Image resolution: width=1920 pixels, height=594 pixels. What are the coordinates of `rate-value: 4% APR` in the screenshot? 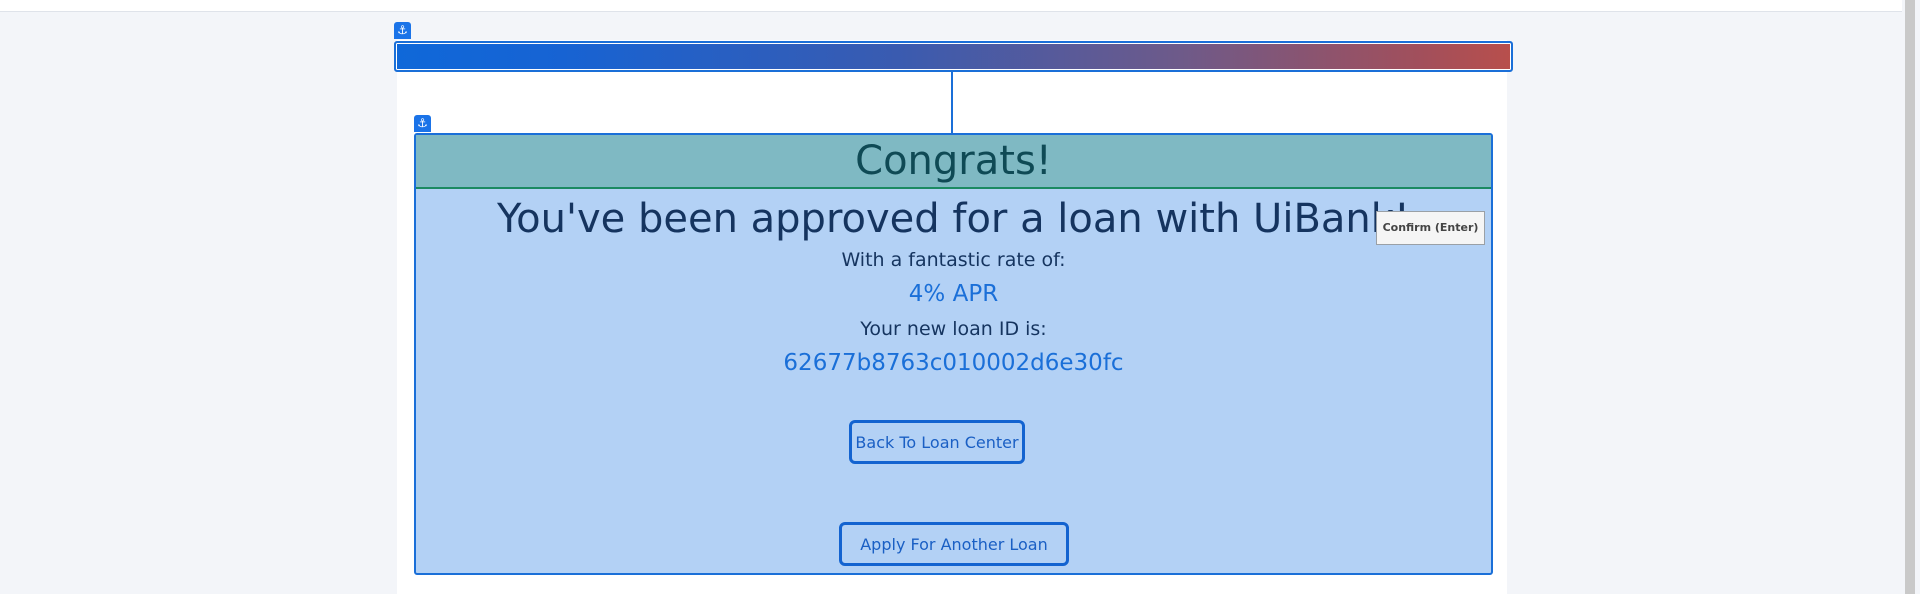 It's located at (953, 294).